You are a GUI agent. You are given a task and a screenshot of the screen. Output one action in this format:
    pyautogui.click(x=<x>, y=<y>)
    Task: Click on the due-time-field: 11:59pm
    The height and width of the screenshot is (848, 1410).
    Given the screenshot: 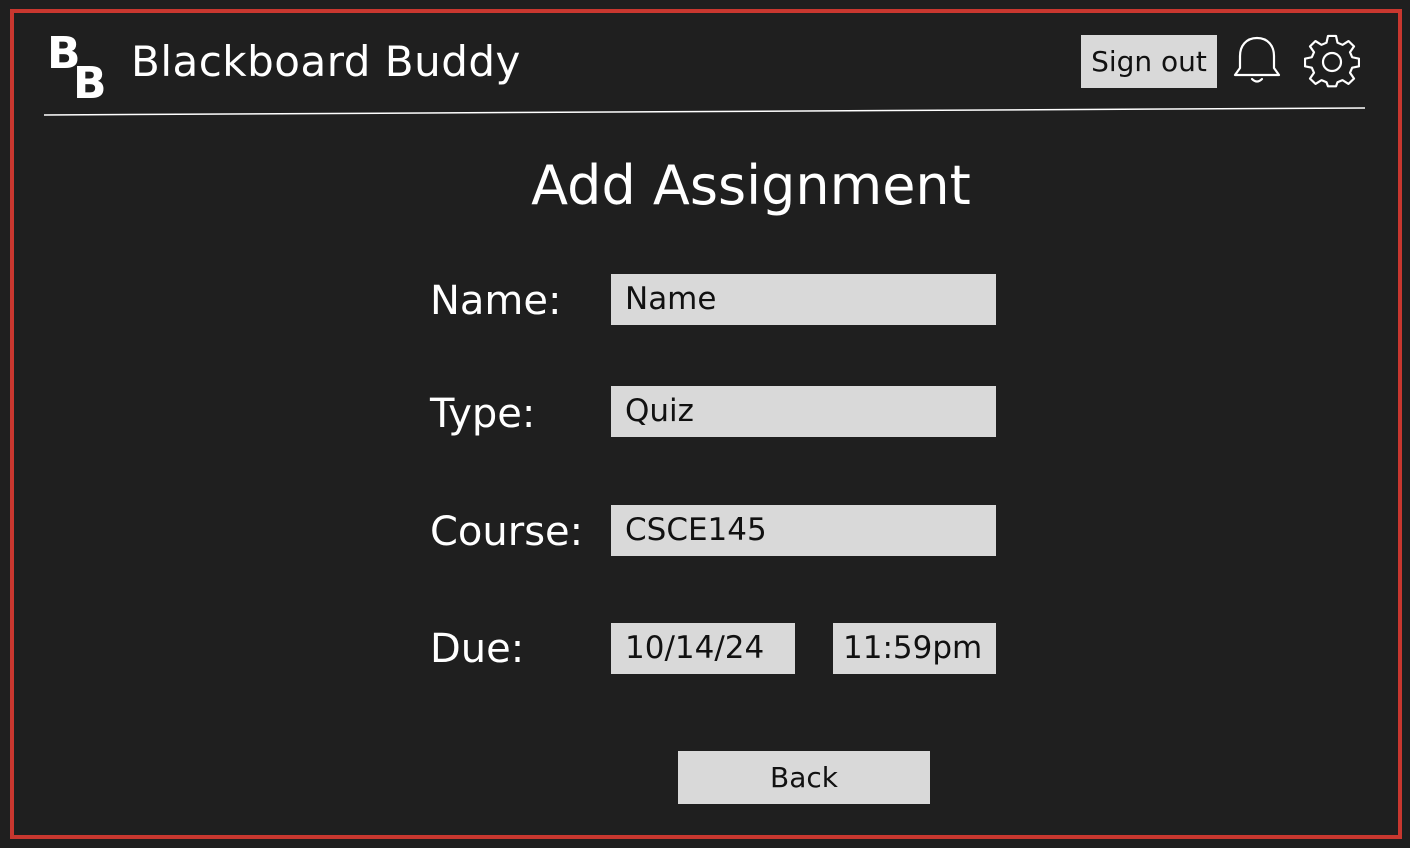 What is the action you would take?
    pyautogui.click(x=914, y=648)
    